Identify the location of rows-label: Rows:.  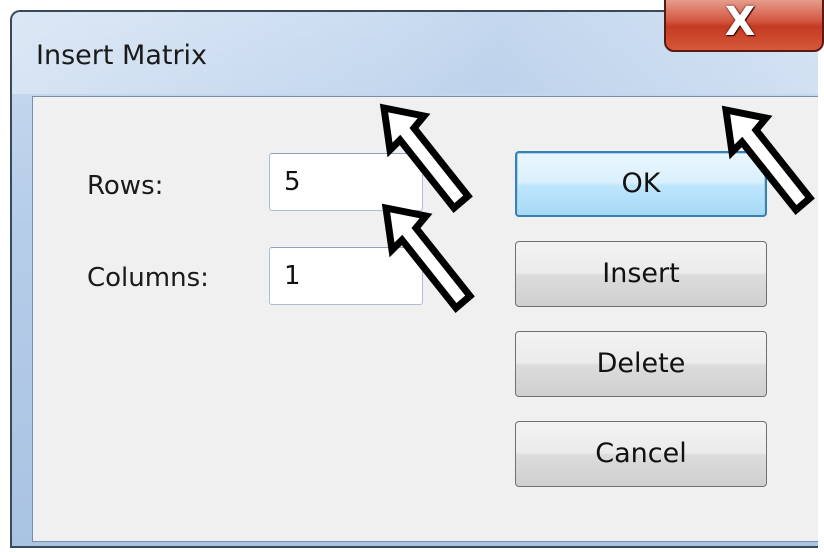
(125, 186).